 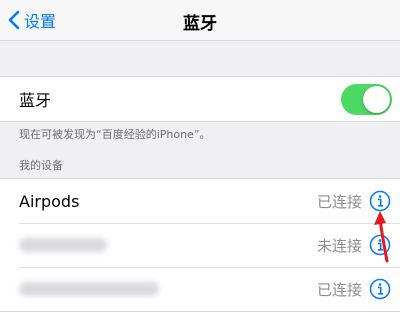 What do you see at coordinates (339, 245) in the screenshot?
I see `connection-status: 未连接` at bounding box center [339, 245].